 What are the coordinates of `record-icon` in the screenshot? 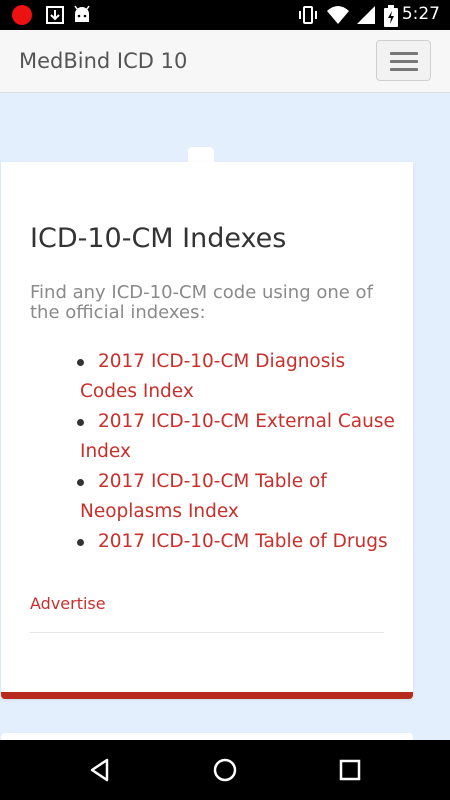 It's located at (22, 15).